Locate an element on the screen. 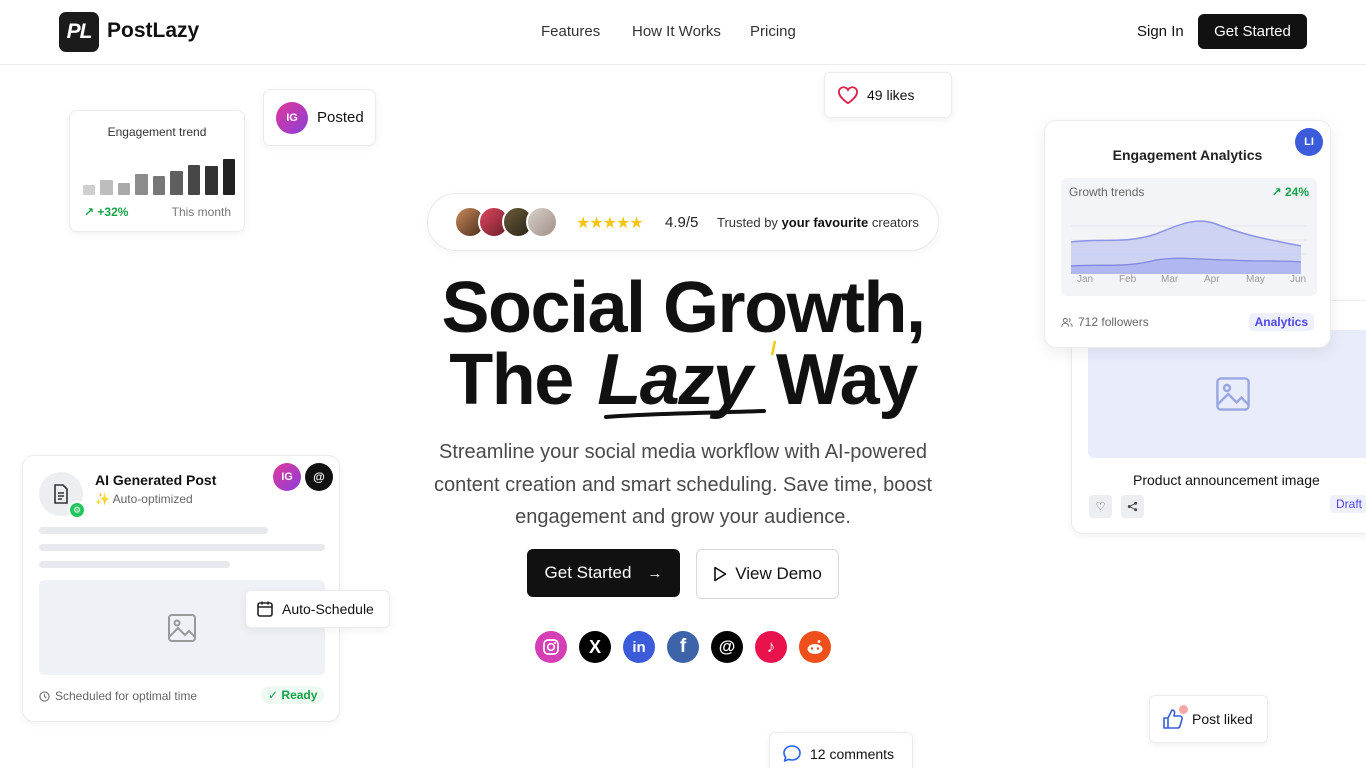 This screenshot has width=1366, height=768. sparkle-icon is located at coordinates (773, 348).